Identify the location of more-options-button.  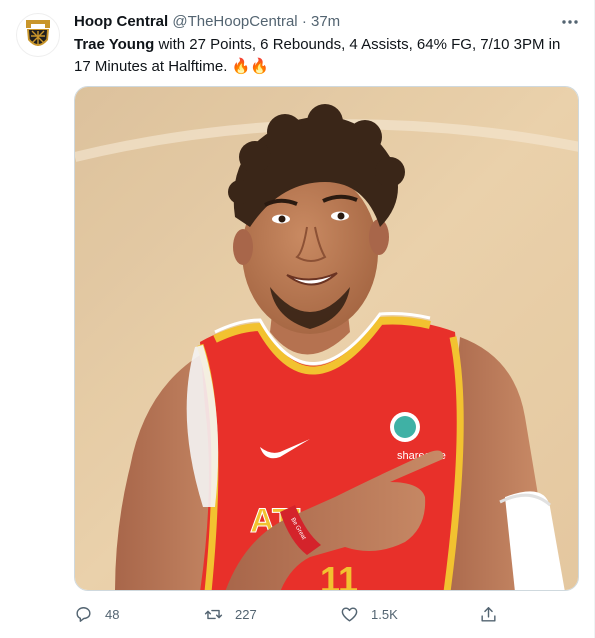
(570, 22).